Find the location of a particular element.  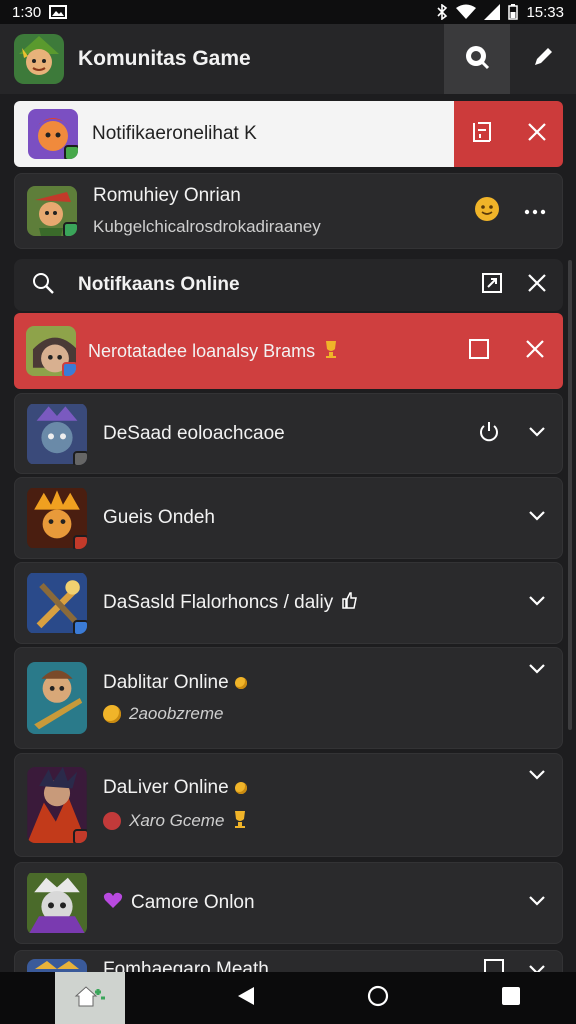

notification-toast: Notifikaeronelihat K is located at coordinates (288, 134).